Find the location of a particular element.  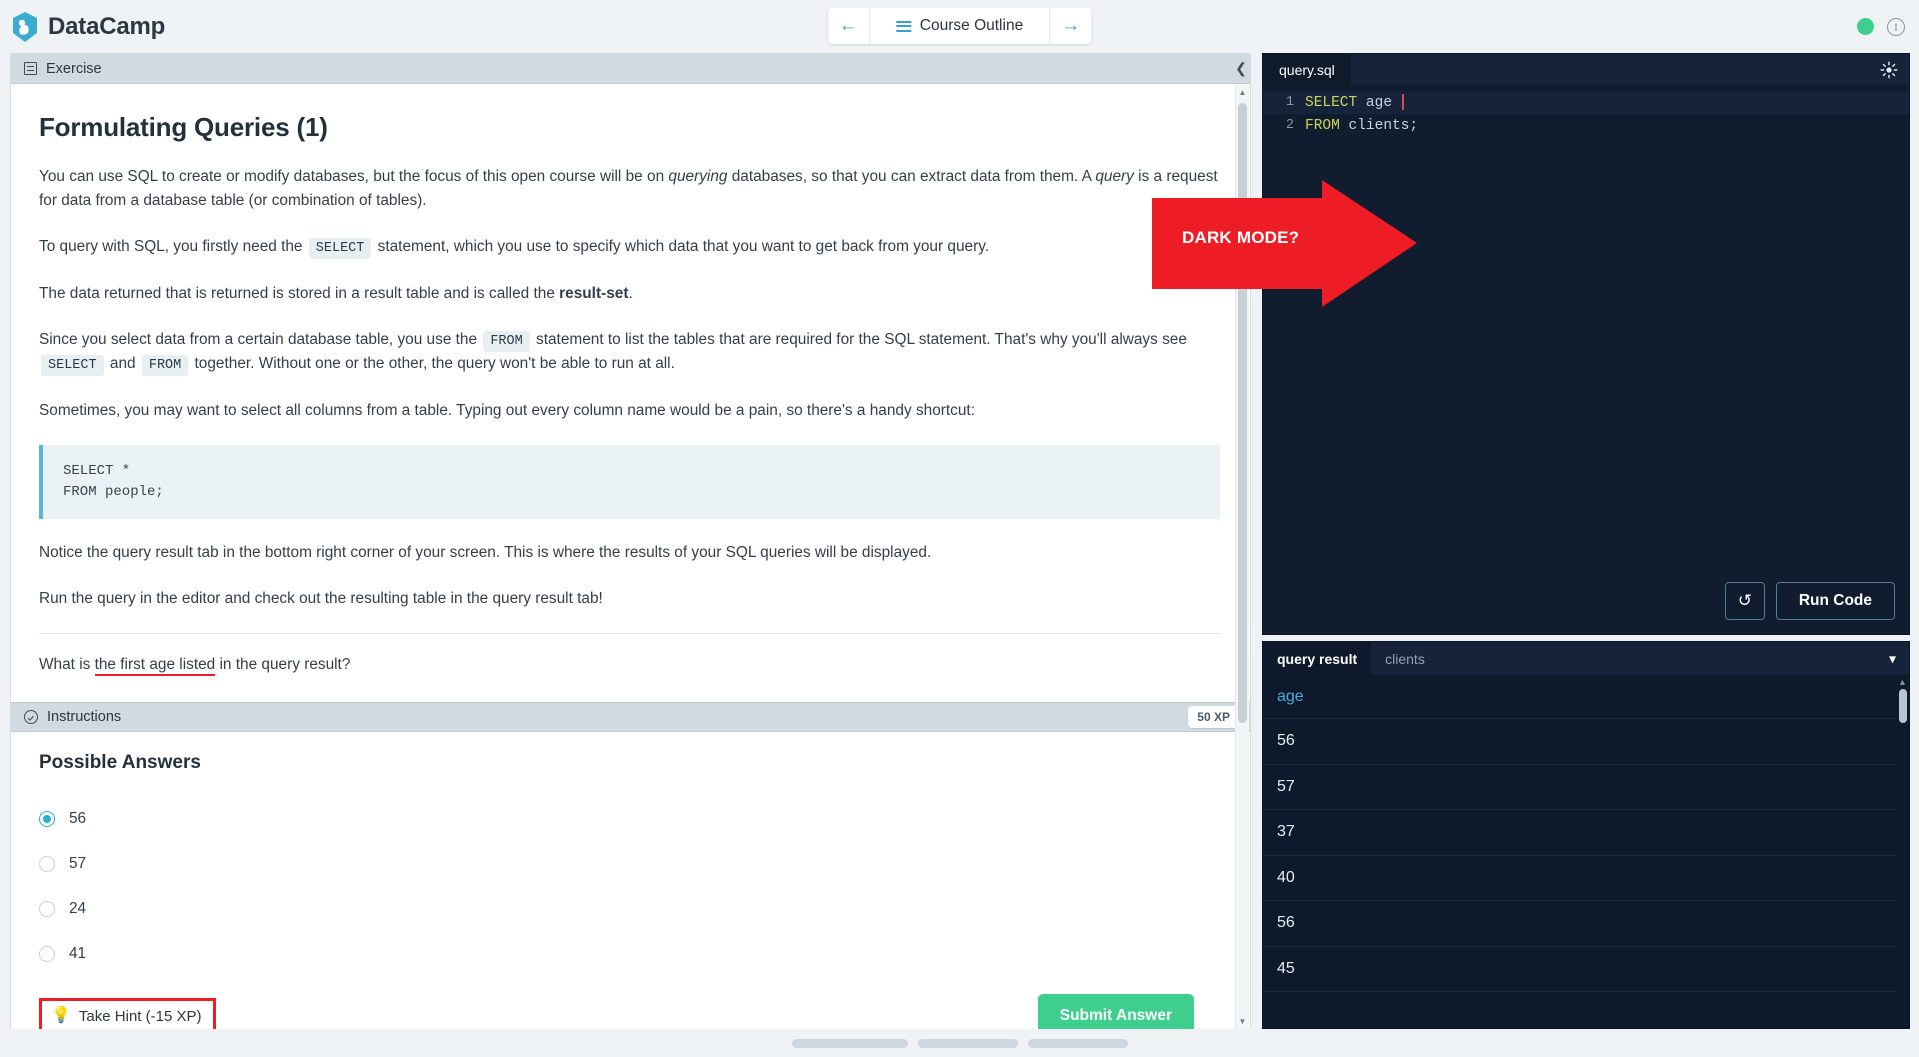

tab-clients: clients is located at coordinates (1405, 658).